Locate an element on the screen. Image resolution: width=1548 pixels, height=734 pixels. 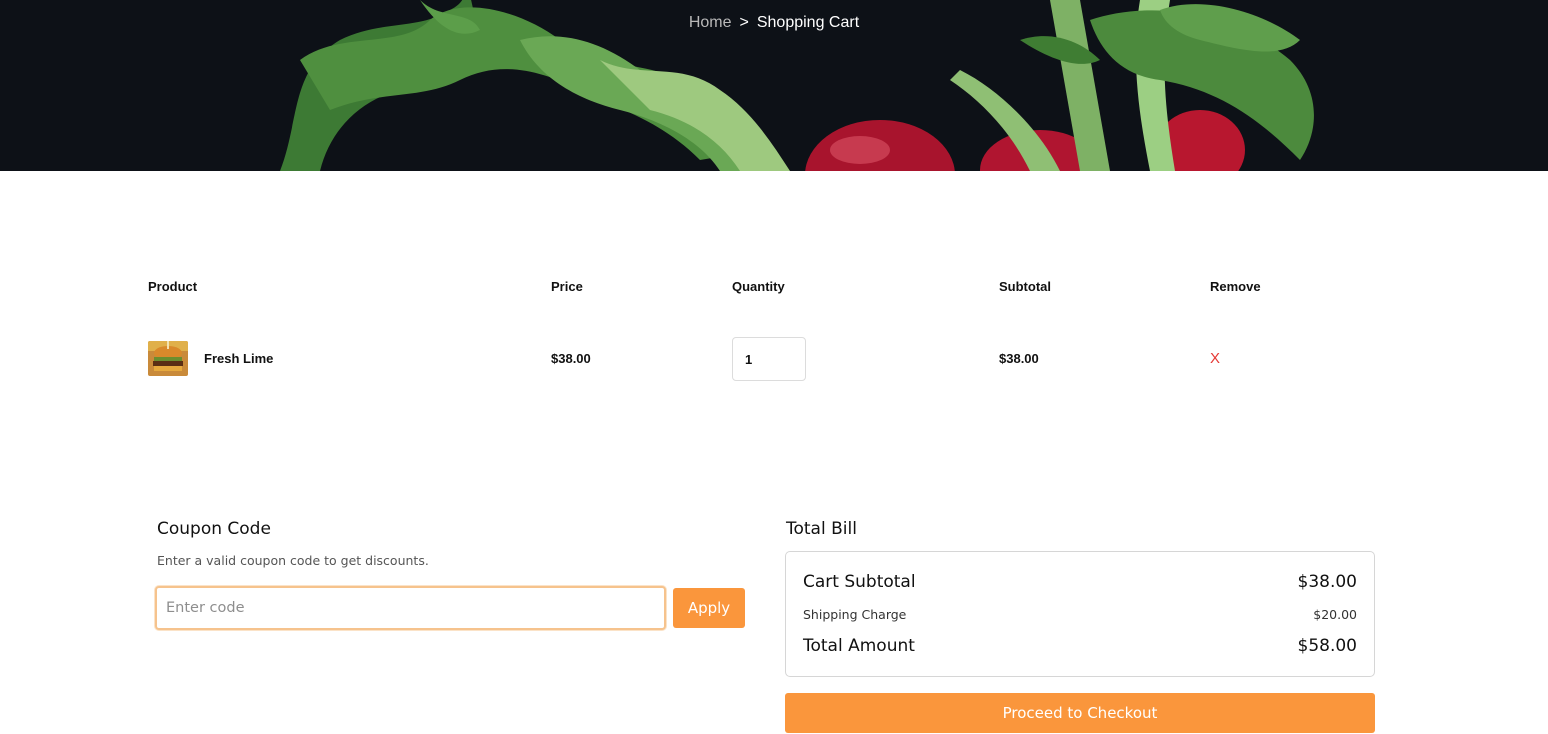
product-thumbnail is located at coordinates (168, 358).